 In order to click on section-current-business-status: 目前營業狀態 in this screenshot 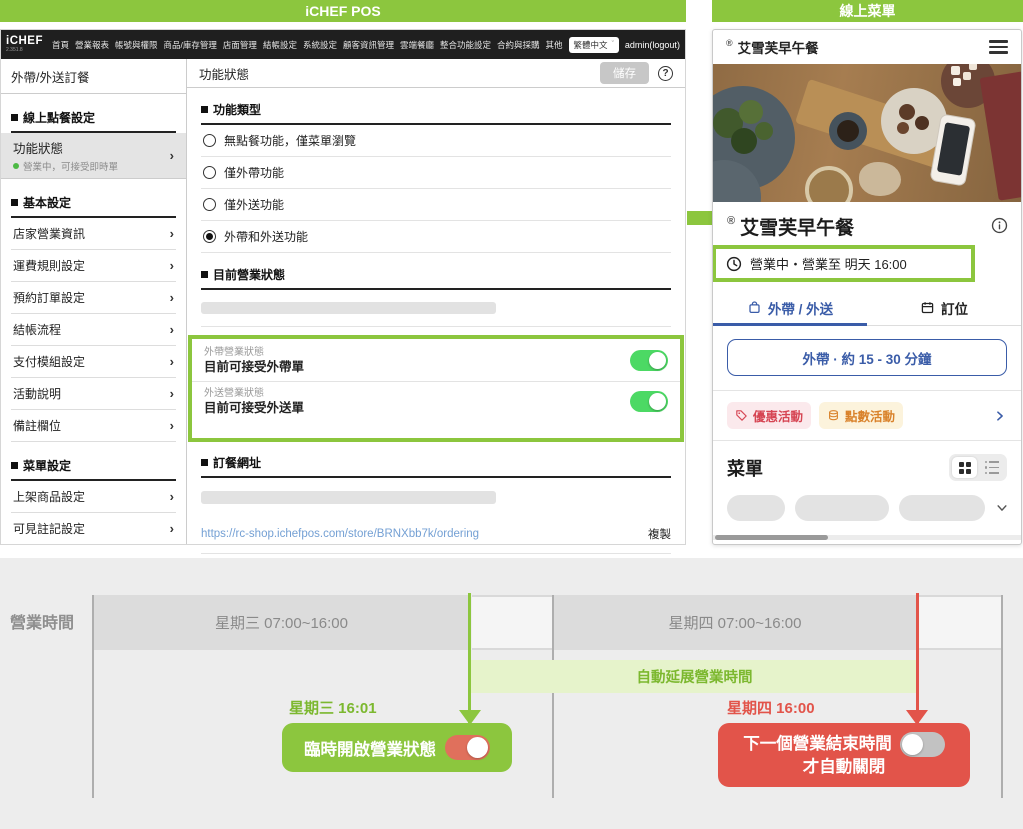, I will do `click(436, 278)`.